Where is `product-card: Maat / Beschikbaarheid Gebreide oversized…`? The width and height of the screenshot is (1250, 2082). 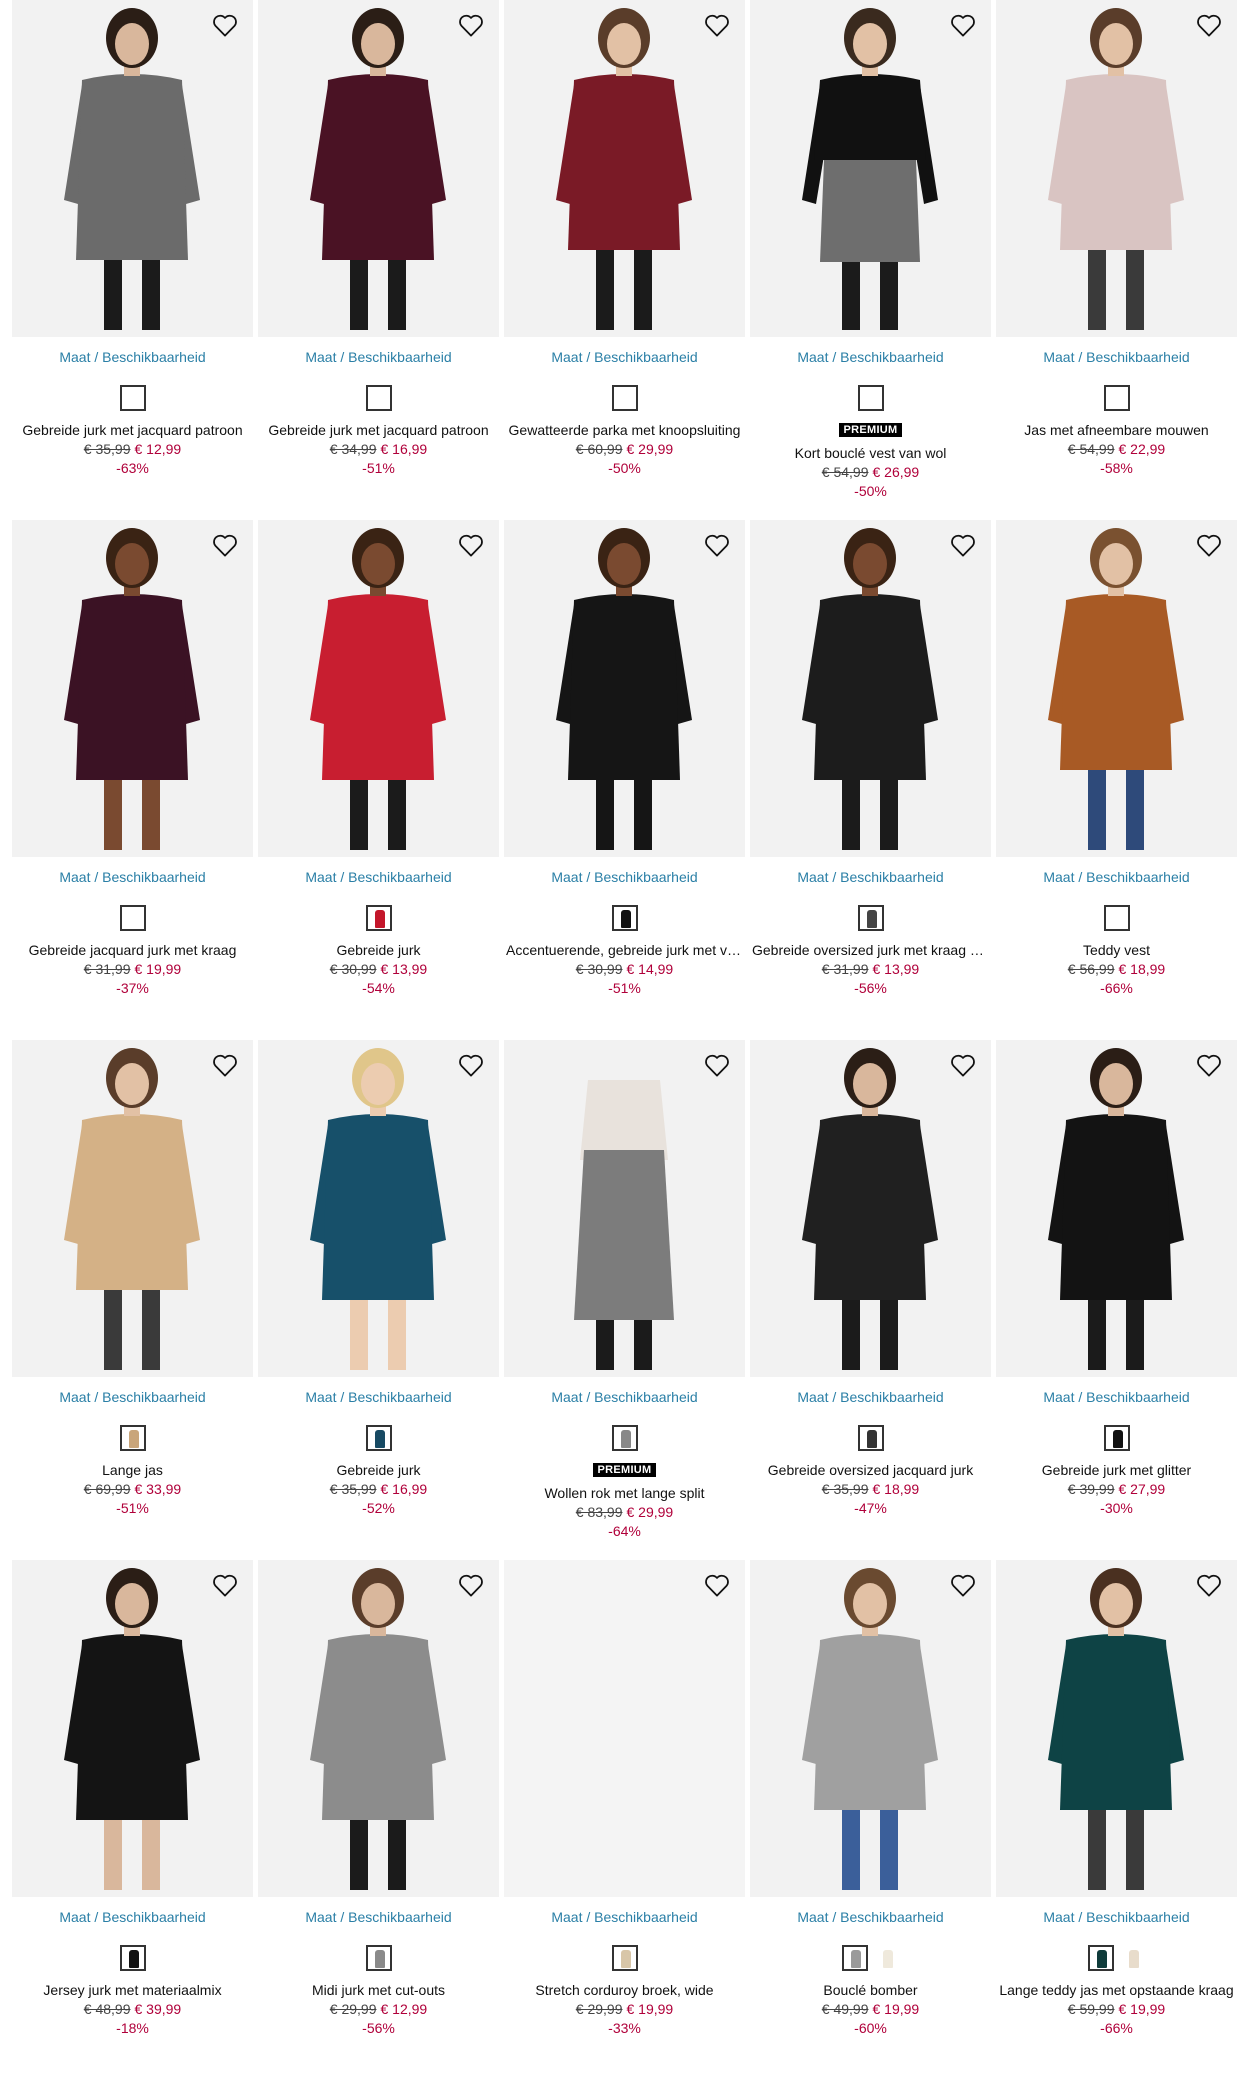 product-card: Maat / Beschikbaarheid Gebreide oversized… is located at coordinates (870, 1278).